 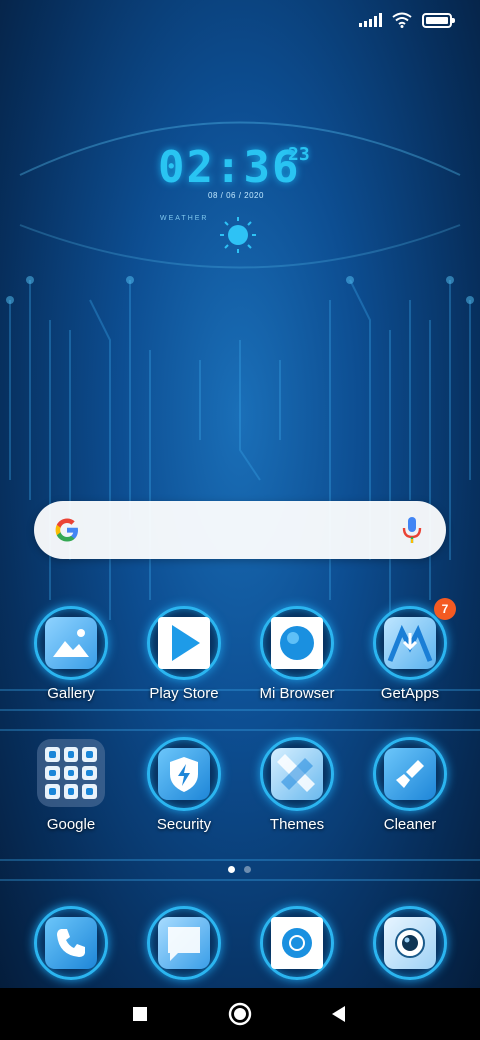 I want to click on app-google-folder: Google, so click(x=71, y=792).